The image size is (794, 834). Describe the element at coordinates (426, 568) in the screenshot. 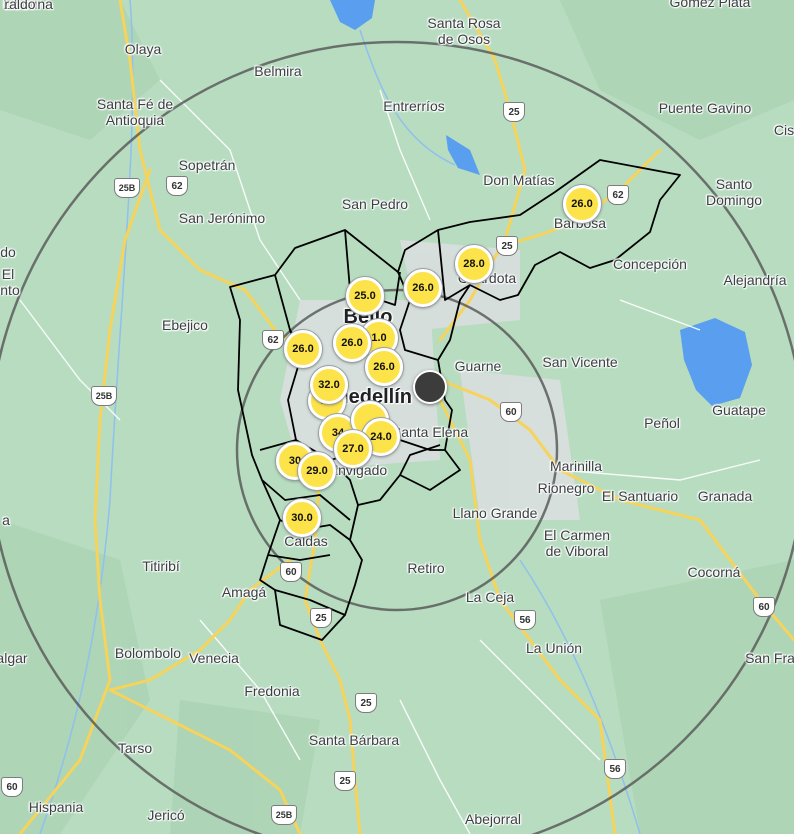

I see `place-label: Retiro` at that location.